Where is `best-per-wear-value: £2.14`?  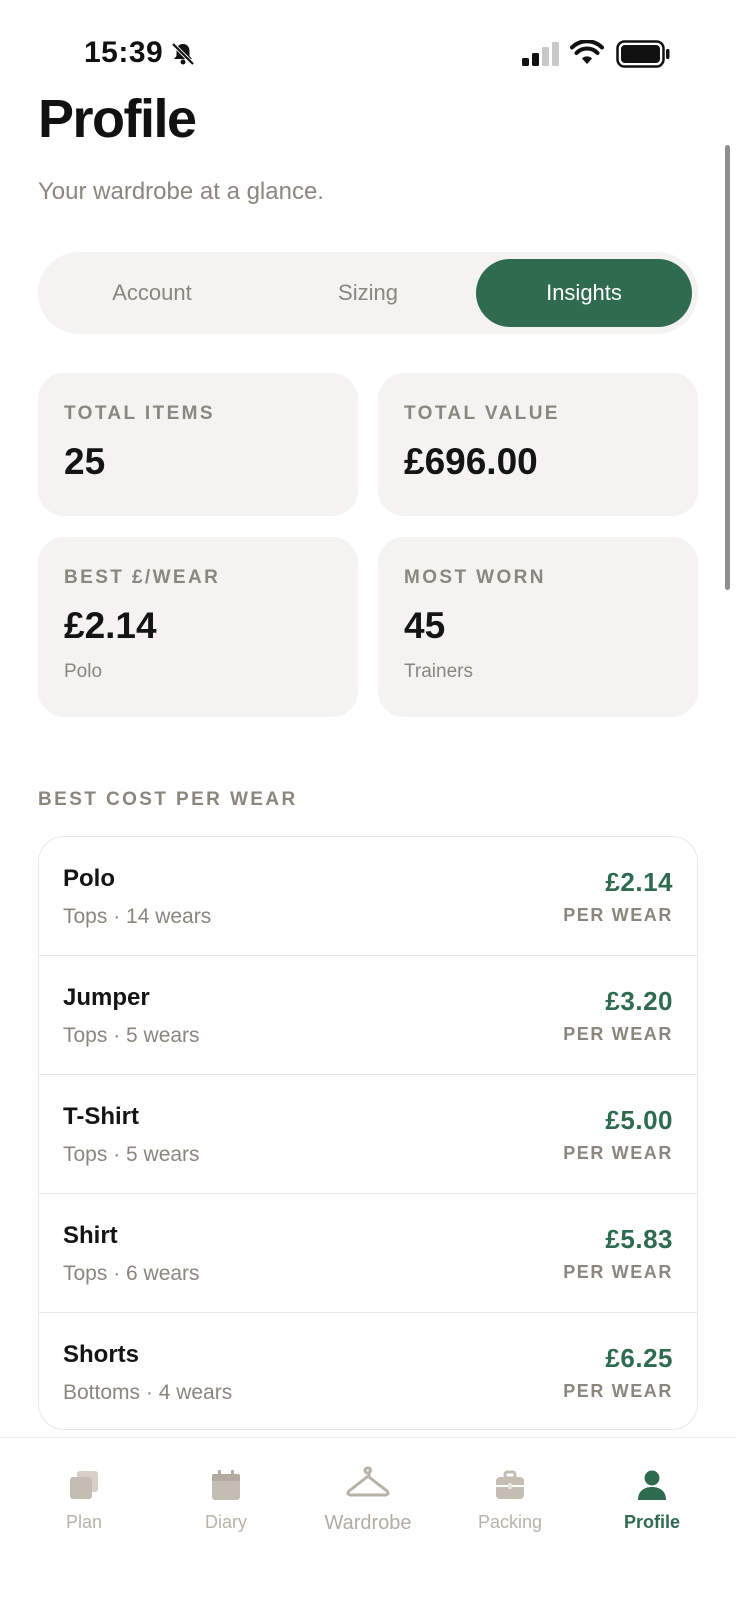 best-per-wear-value: £2.14 is located at coordinates (110, 625).